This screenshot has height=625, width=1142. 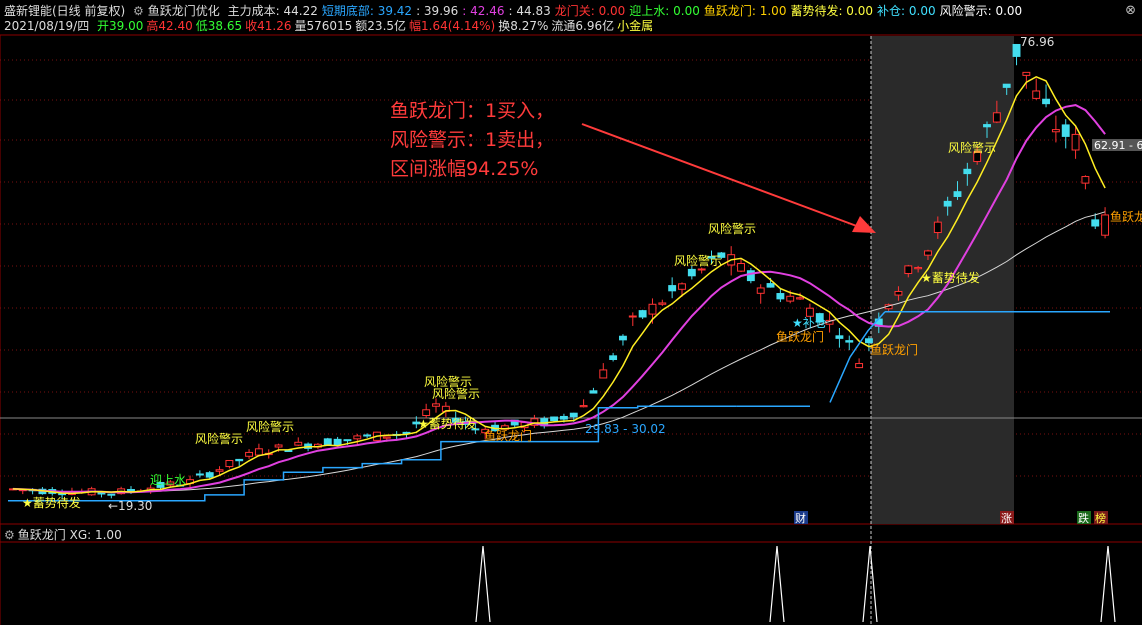 I want to click on info-item: 开39.00, so click(x=120, y=26).